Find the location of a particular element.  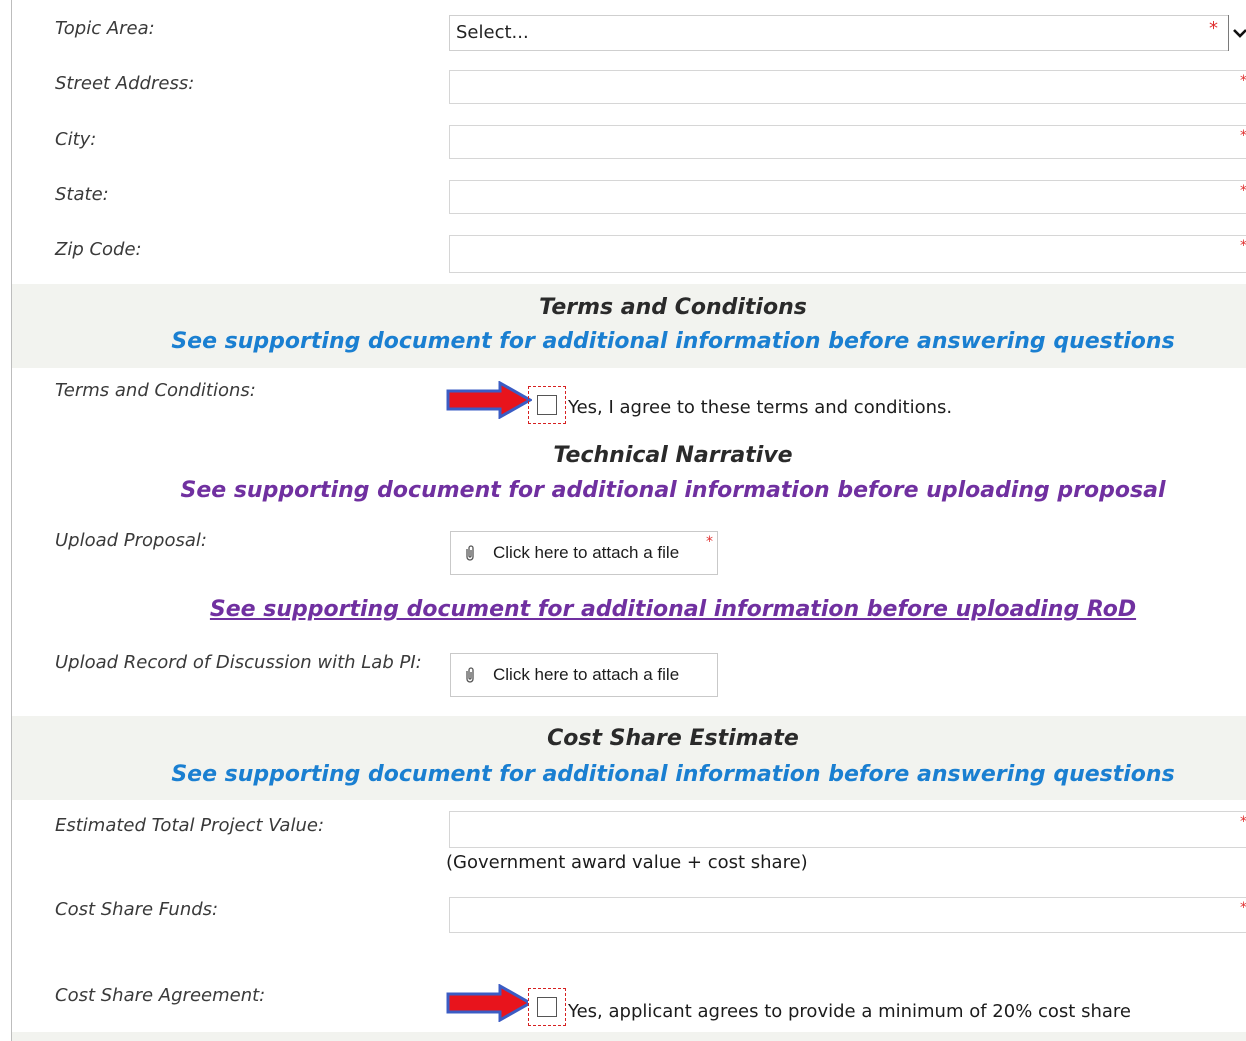

upload-proposal-button-label: Click here to attach a file is located at coordinates (586, 552).